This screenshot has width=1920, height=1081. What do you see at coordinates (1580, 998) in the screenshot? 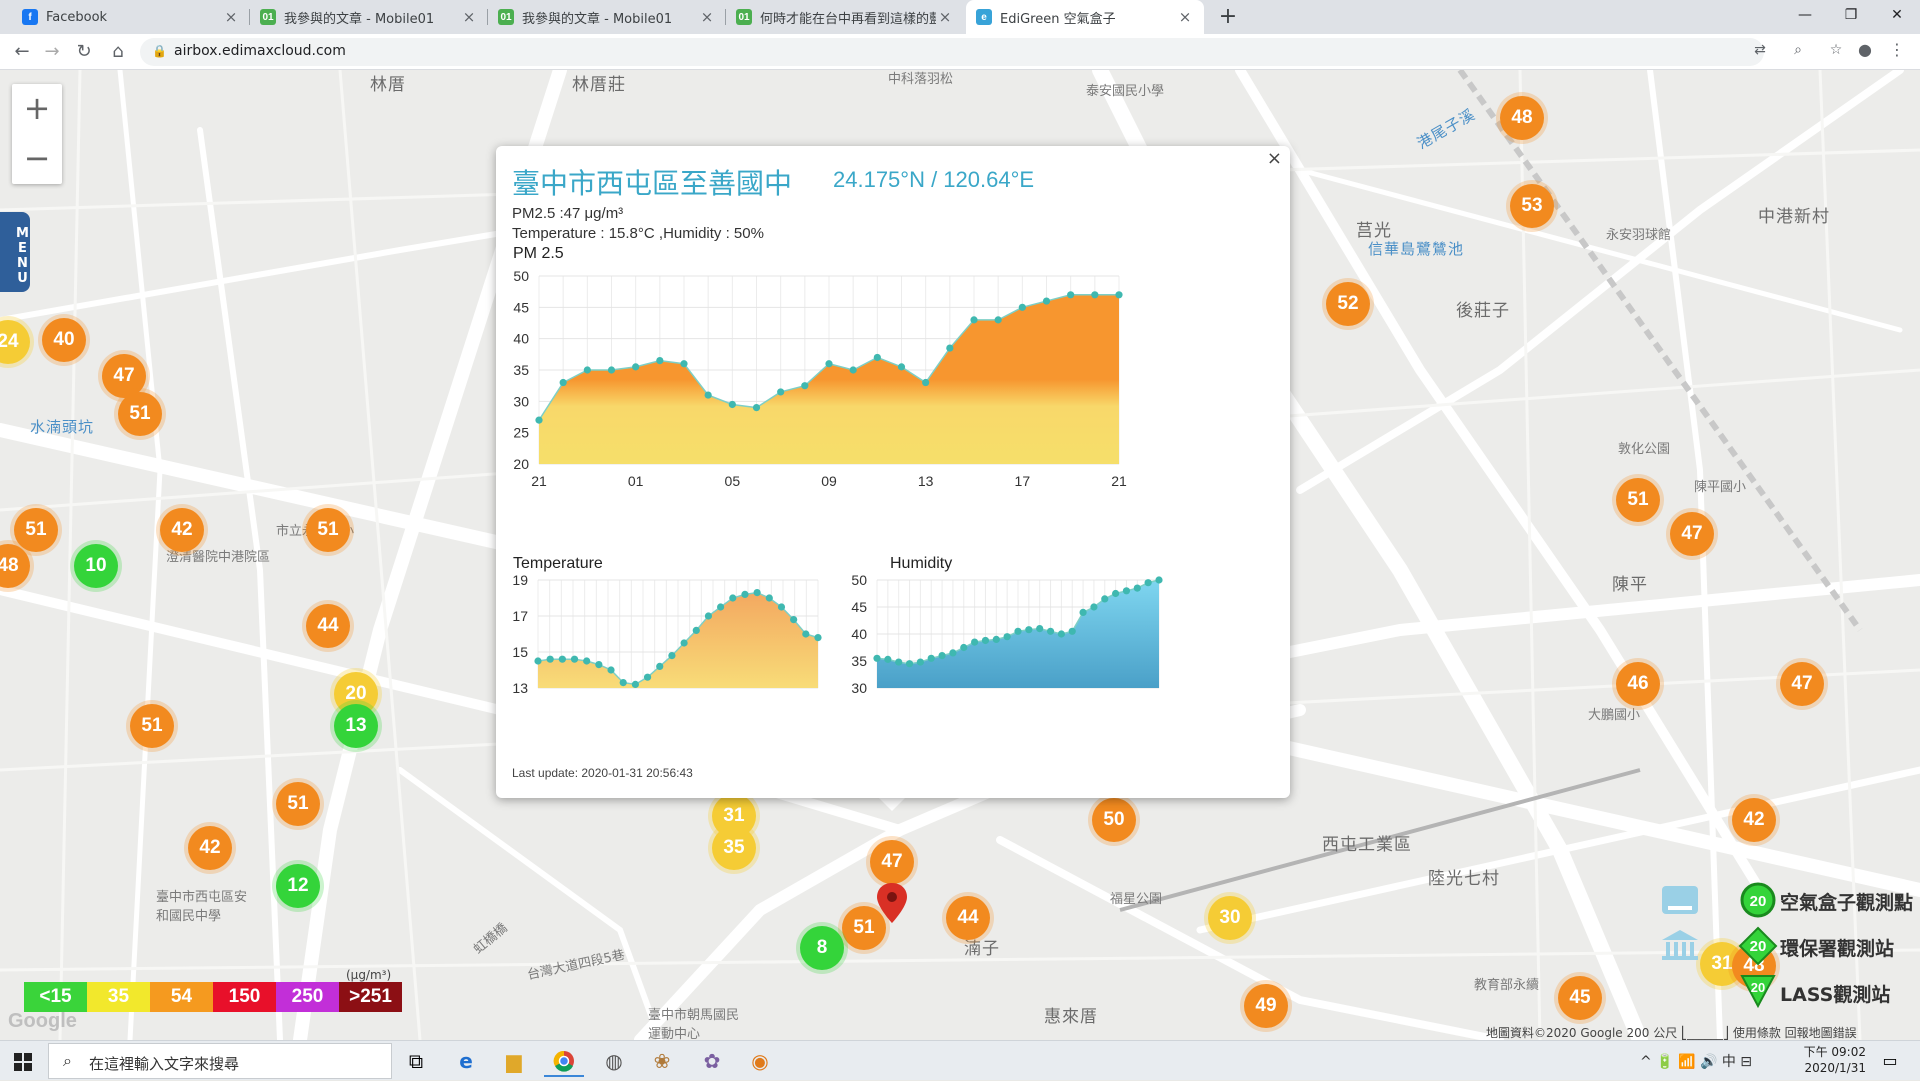
I see `airbox-marker: 45` at bounding box center [1580, 998].